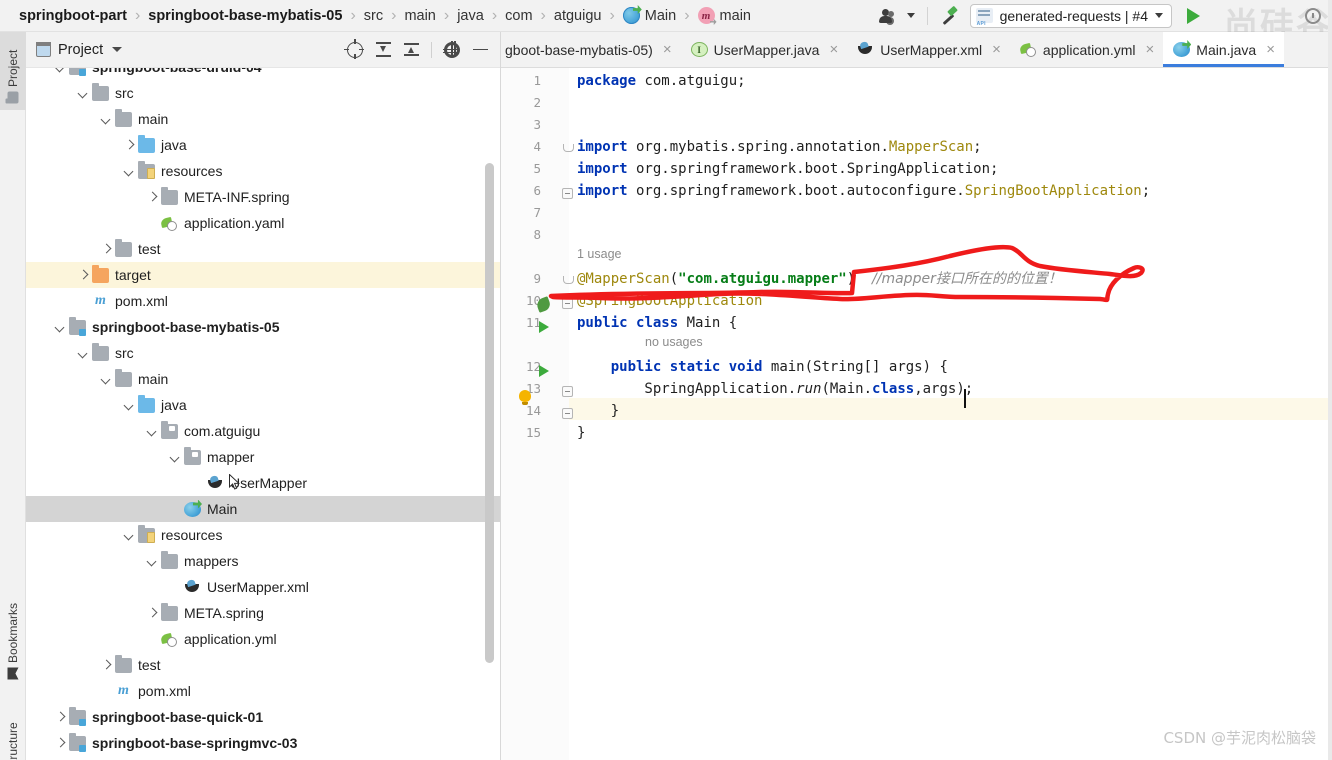  Describe the element at coordinates (724, 16) in the screenshot. I see `breadcrumb-item-method: m main` at that location.